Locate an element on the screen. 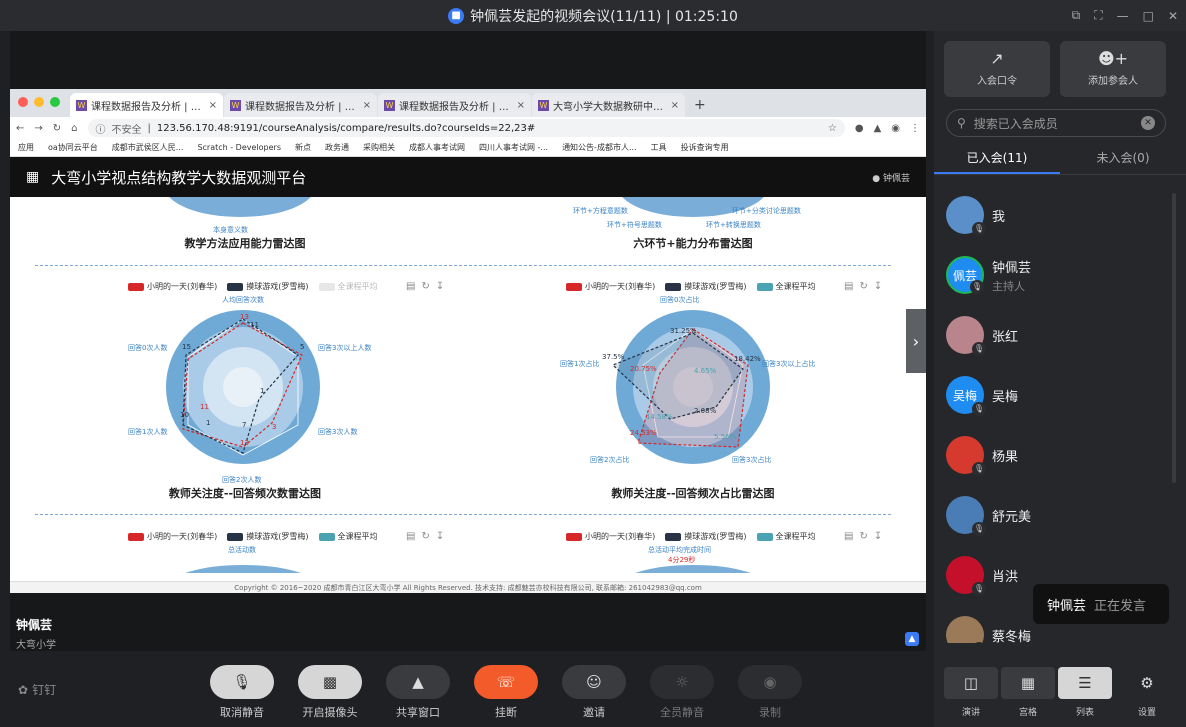 This screenshot has width=1186, height=727. view-grid-button: ▦ 宫格 is located at coordinates (1028, 692).